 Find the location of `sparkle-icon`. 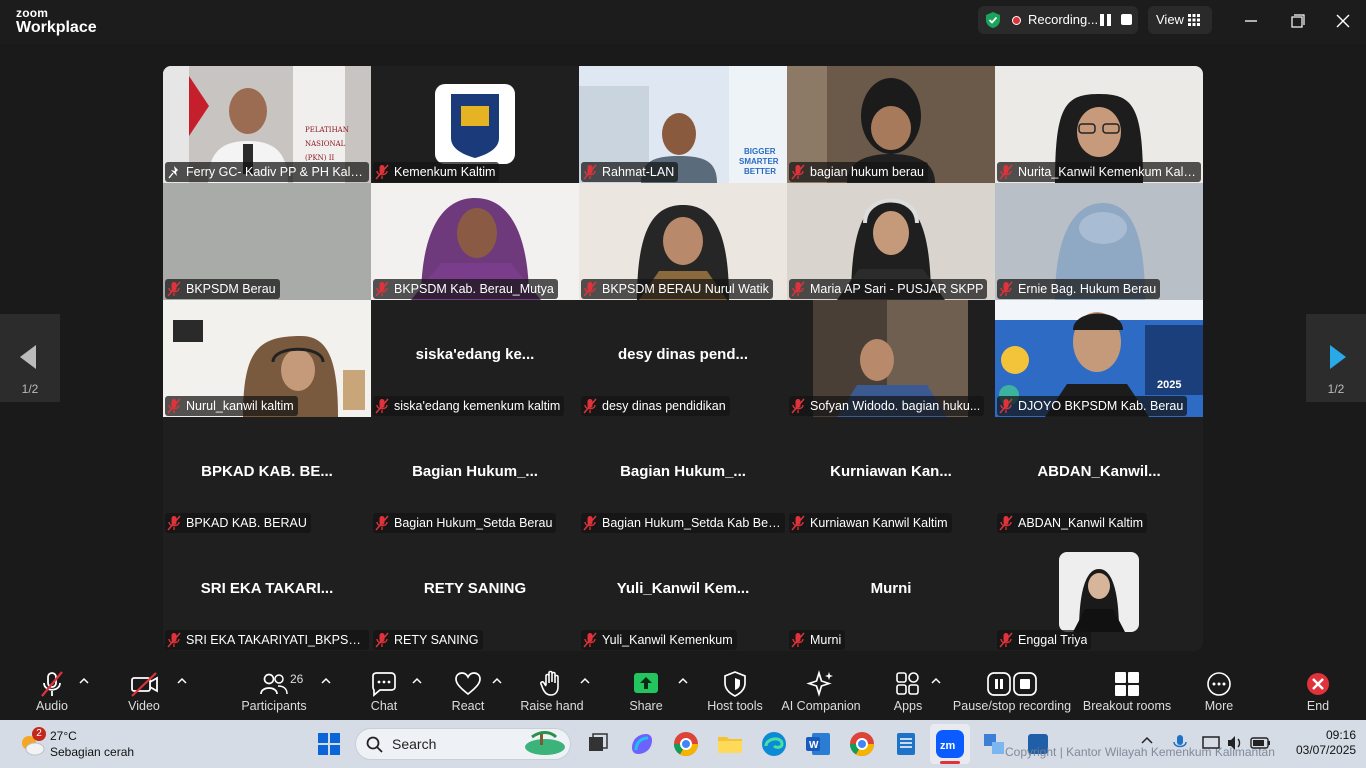

sparkle-icon is located at coordinates (819, 683).